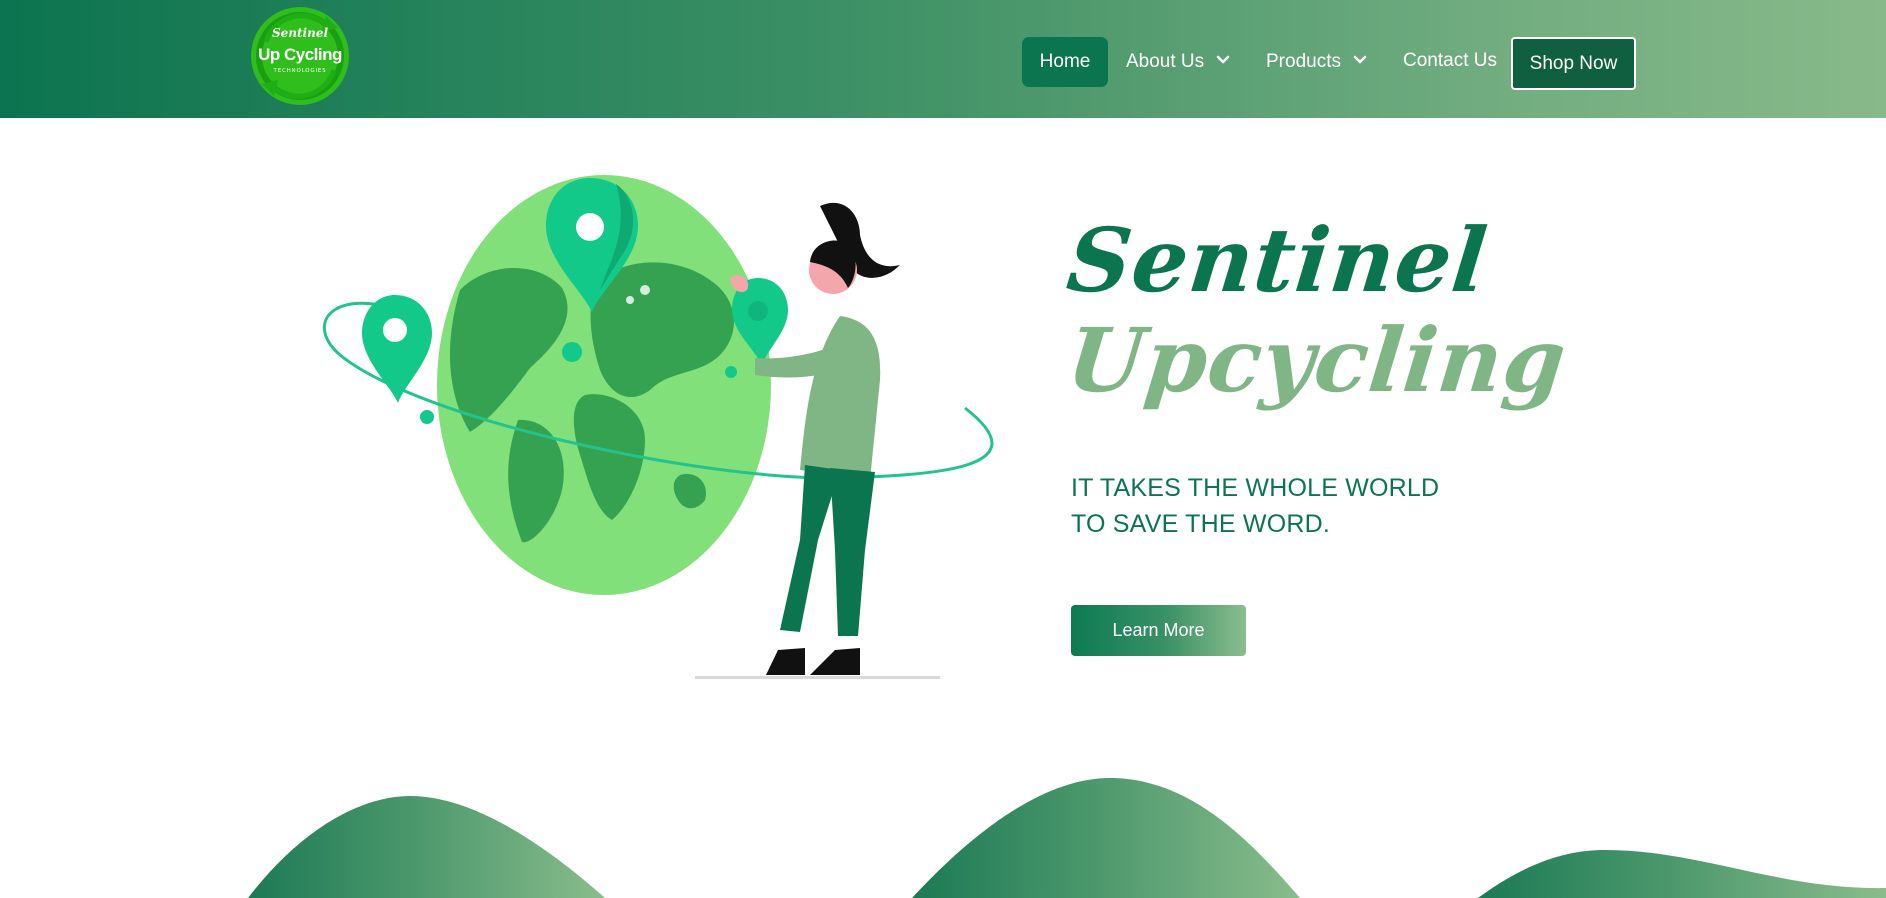  What do you see at coordinates (1255, 488) in the screenshot?
I see `hero-tagline-line1: IT TAKES THE WHOLE WORLD` at bounding box center [1255, 488].